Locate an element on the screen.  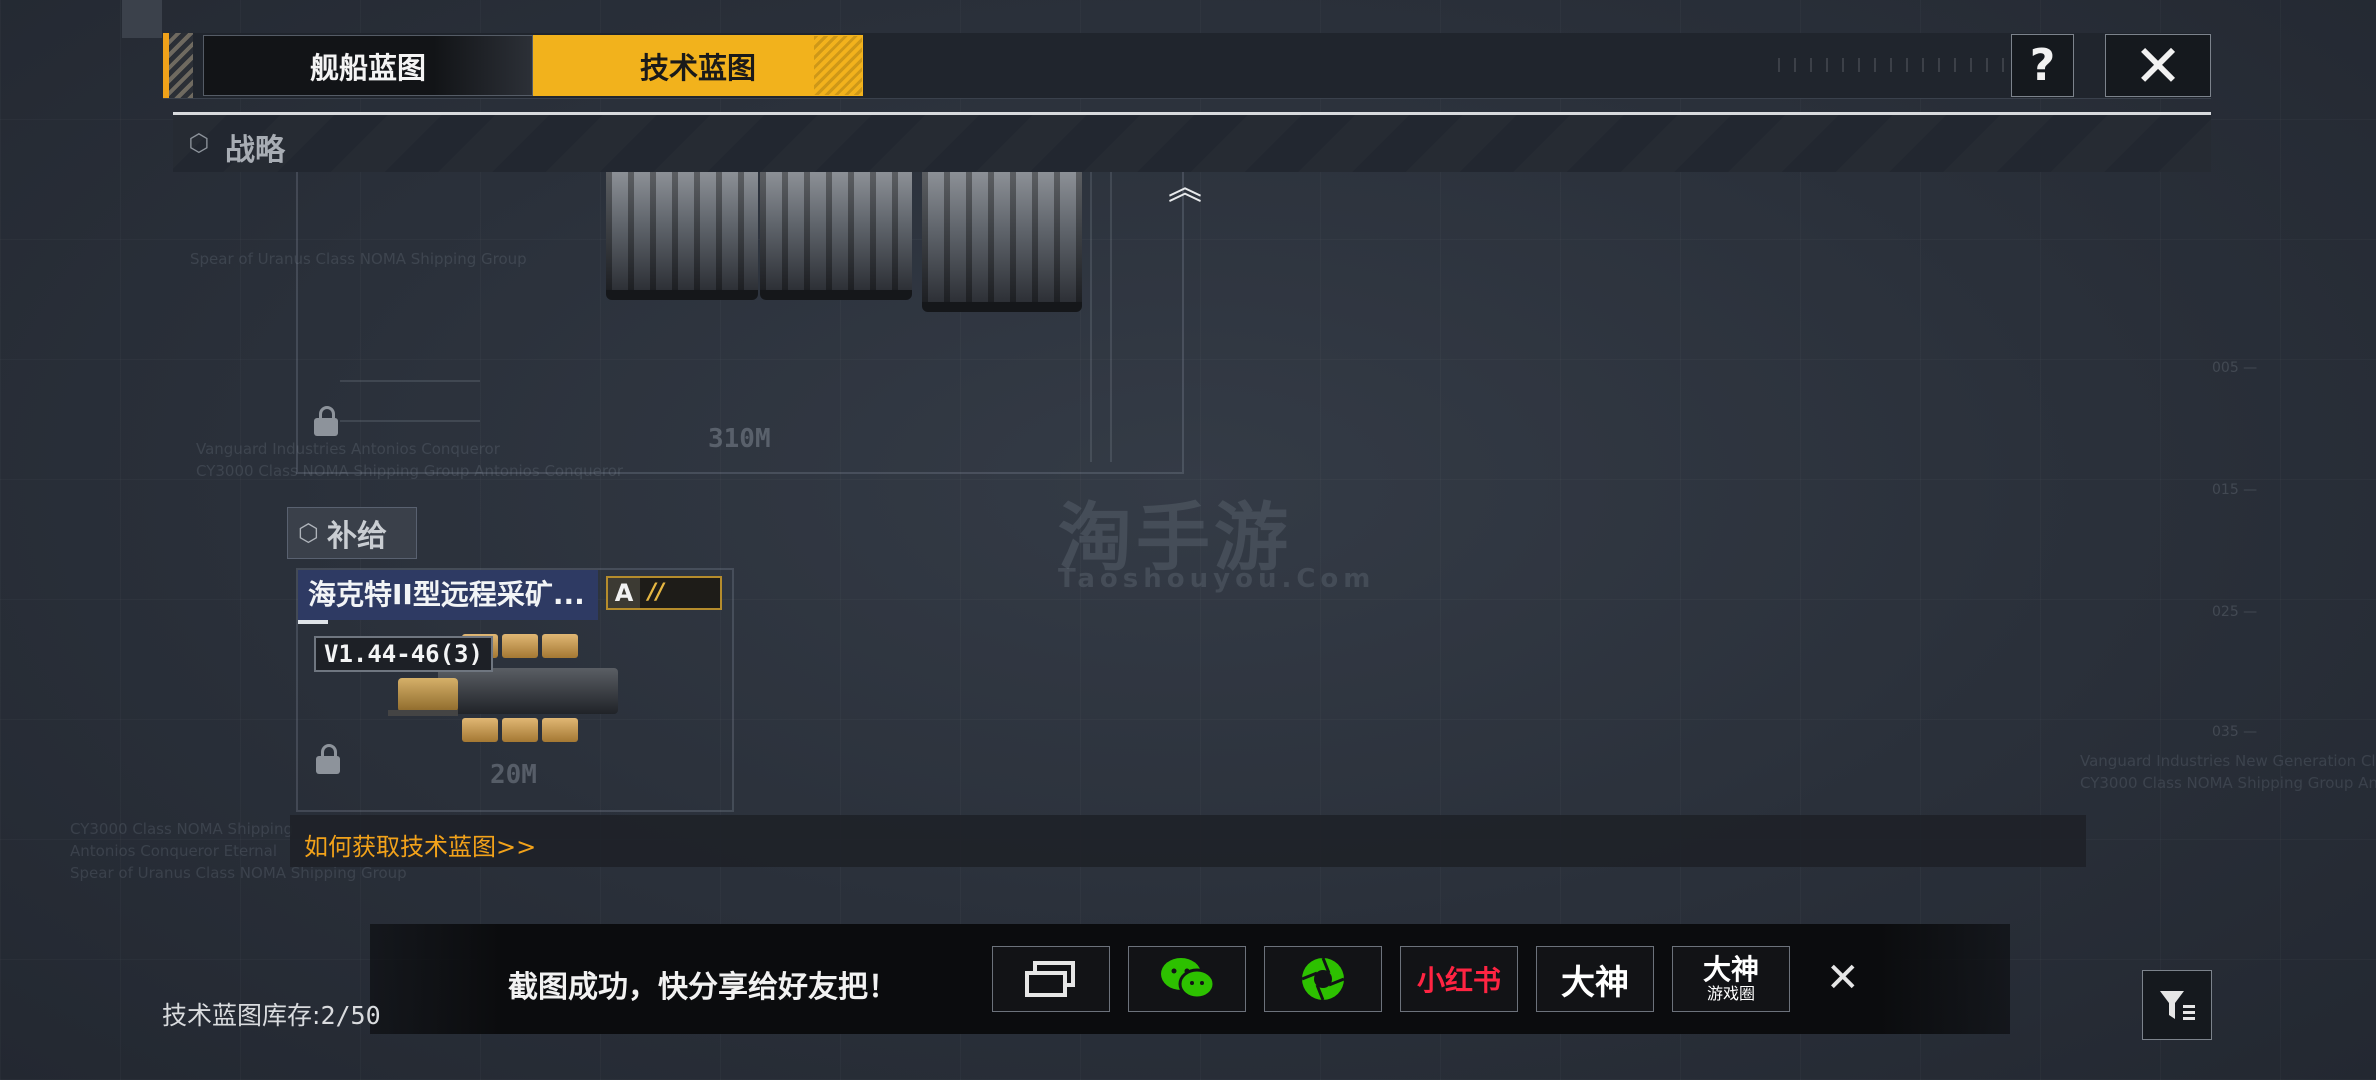
corner-decoration is located at coordinates (142, 19).